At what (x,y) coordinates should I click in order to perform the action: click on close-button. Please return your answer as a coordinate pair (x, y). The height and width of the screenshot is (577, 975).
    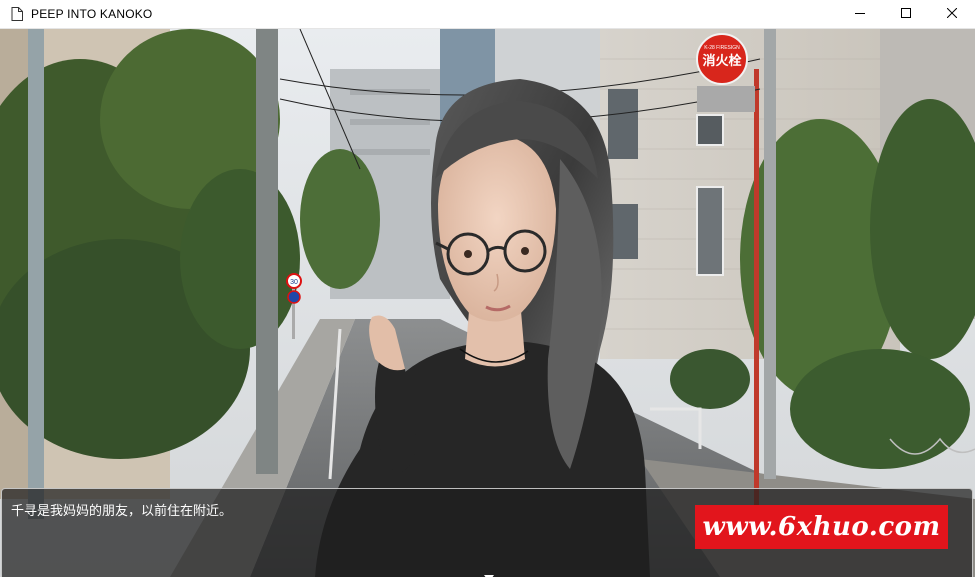
    Looking at the image, I should click on (952, 14).